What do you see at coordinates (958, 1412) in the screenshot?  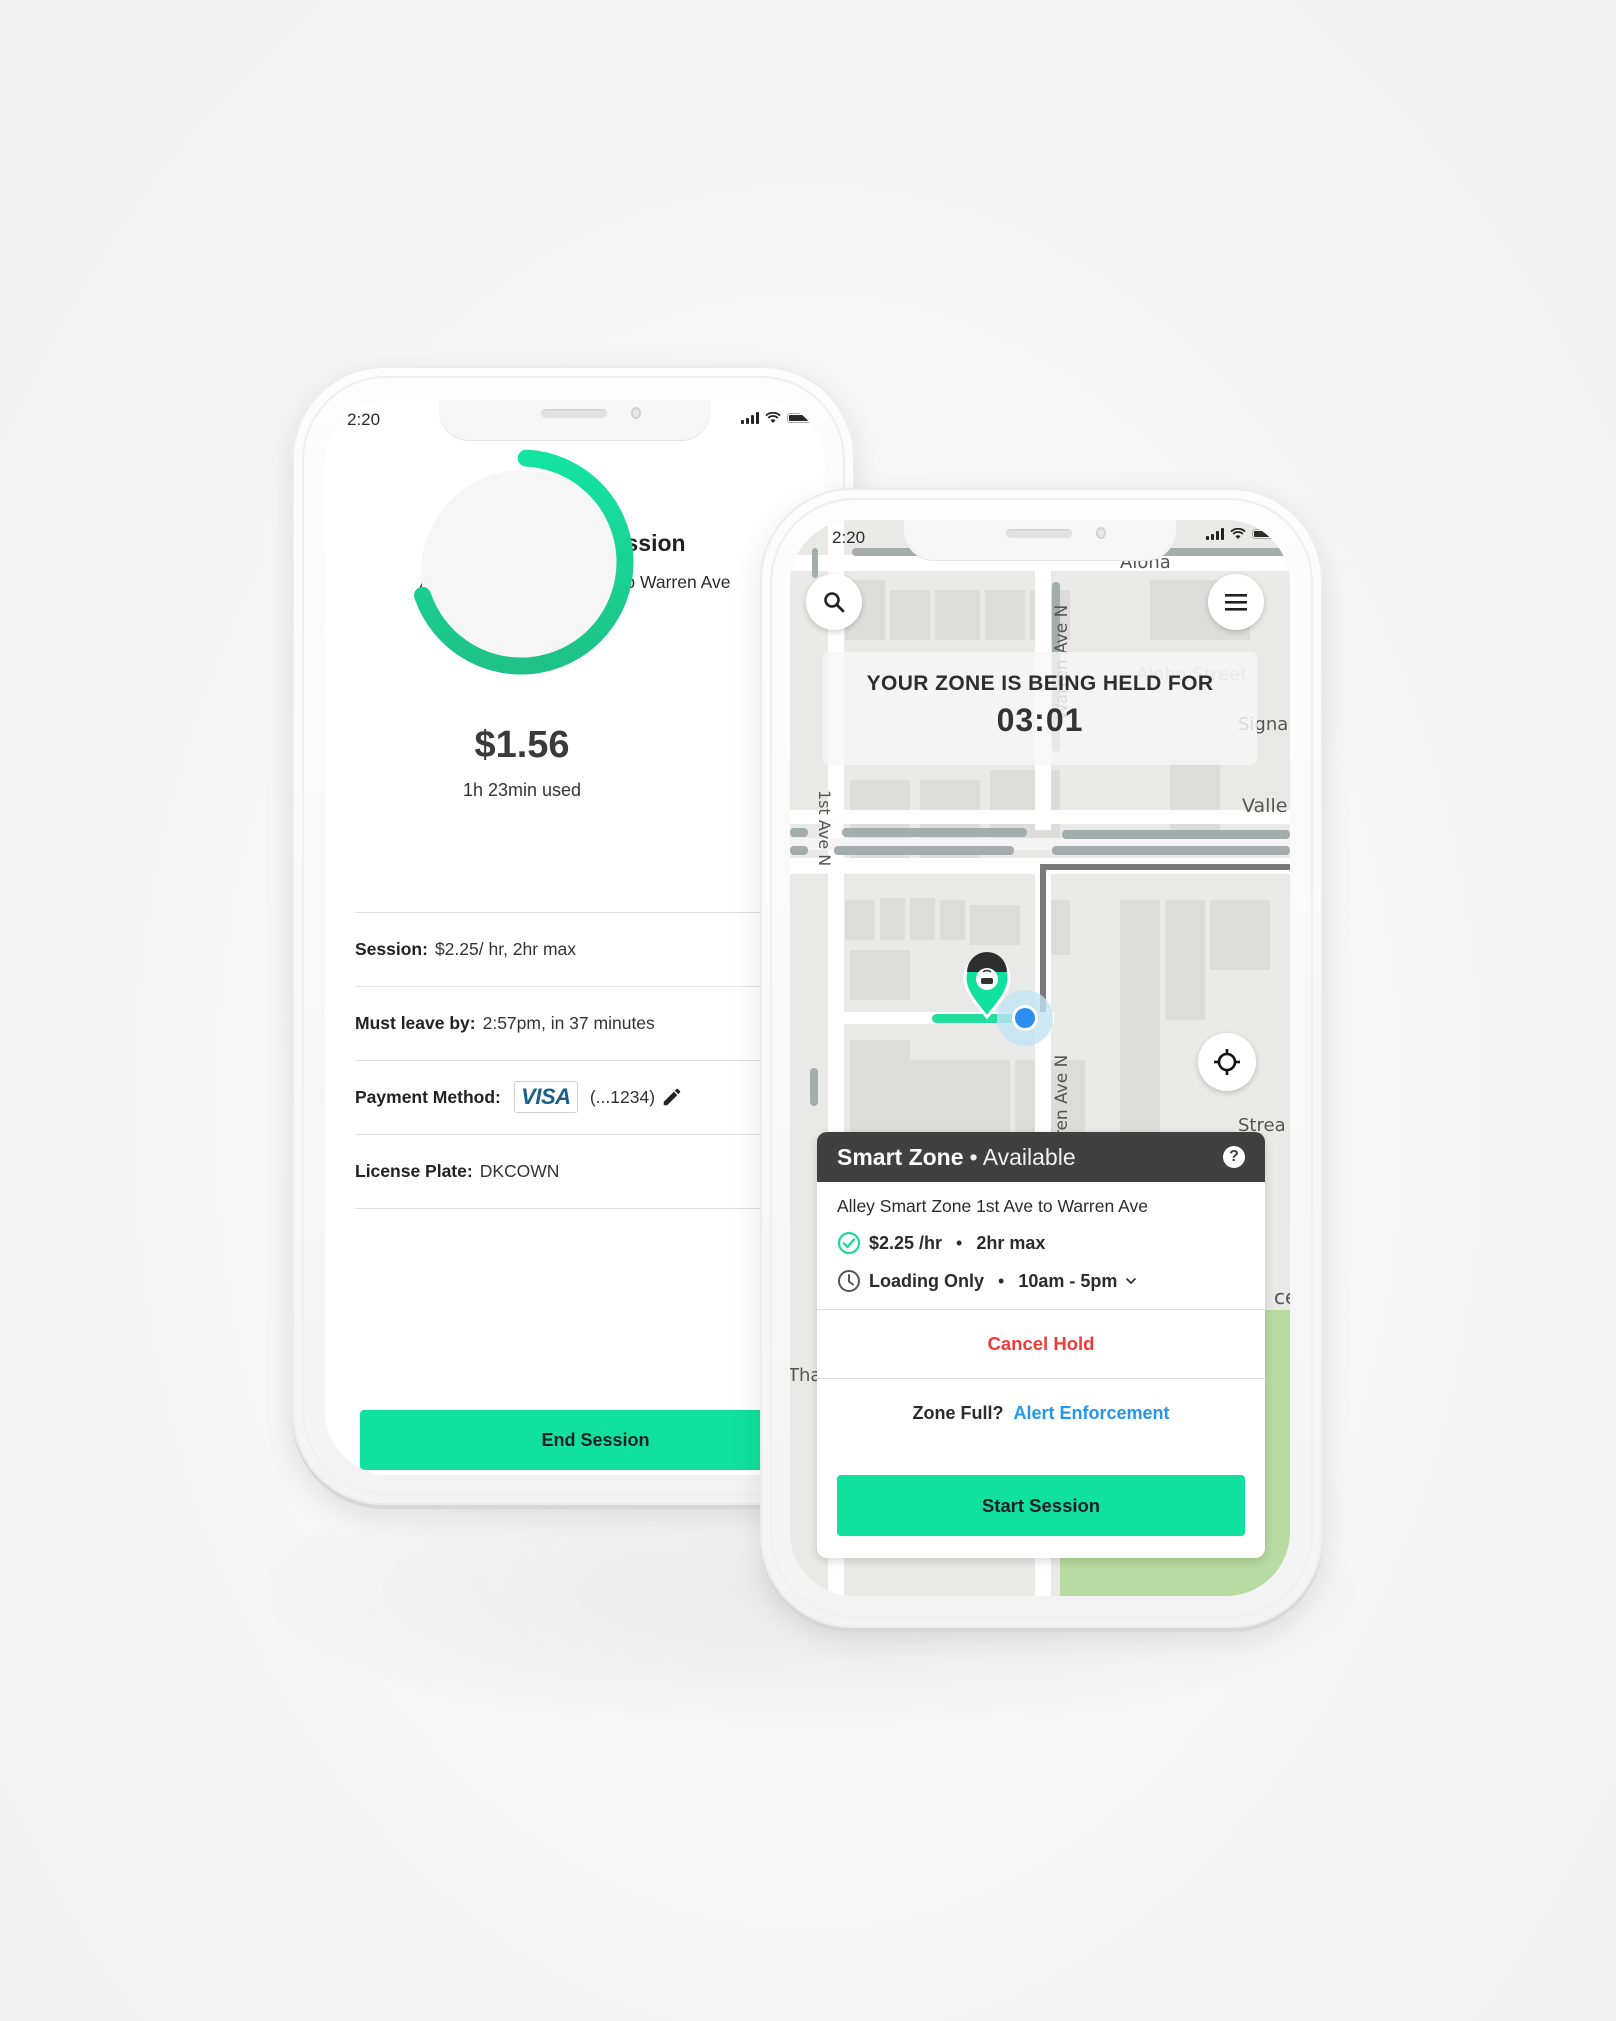 I see `zone-full-question: Zone Full?` at bounding box center [958, 1412].